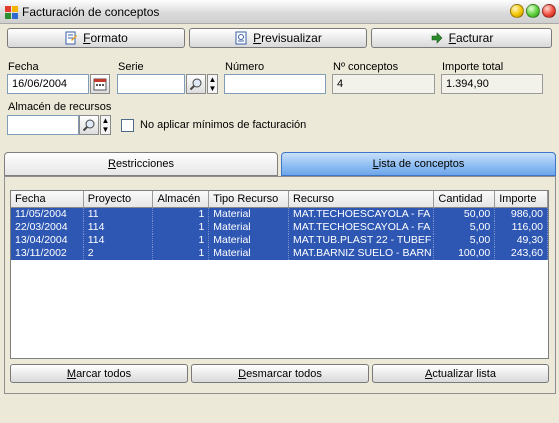  What do you see at coordinates (127, 125) in the screenshot?
I see `no-aplicar-minimos-checkbox` at bounding box center [127, 125].